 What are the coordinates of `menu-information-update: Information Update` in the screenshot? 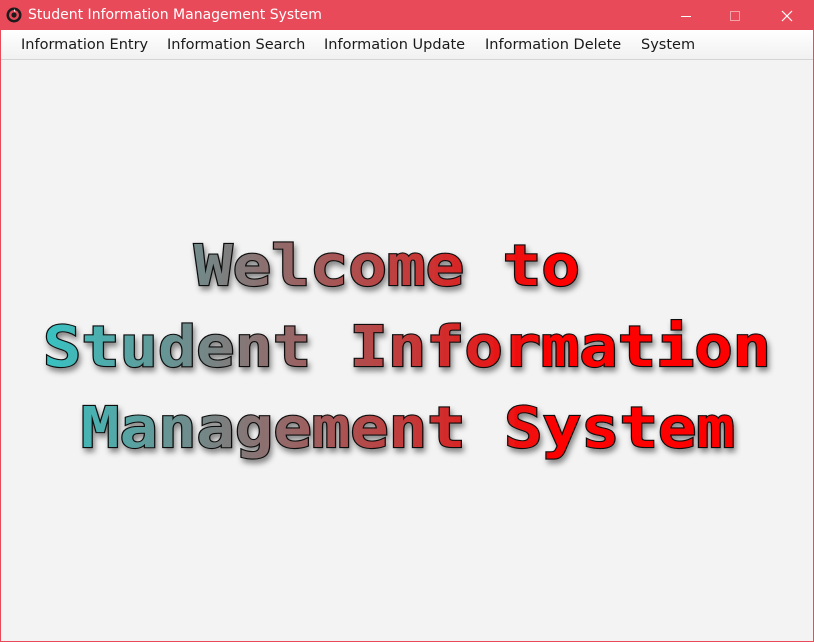 It's located at (394, 45).